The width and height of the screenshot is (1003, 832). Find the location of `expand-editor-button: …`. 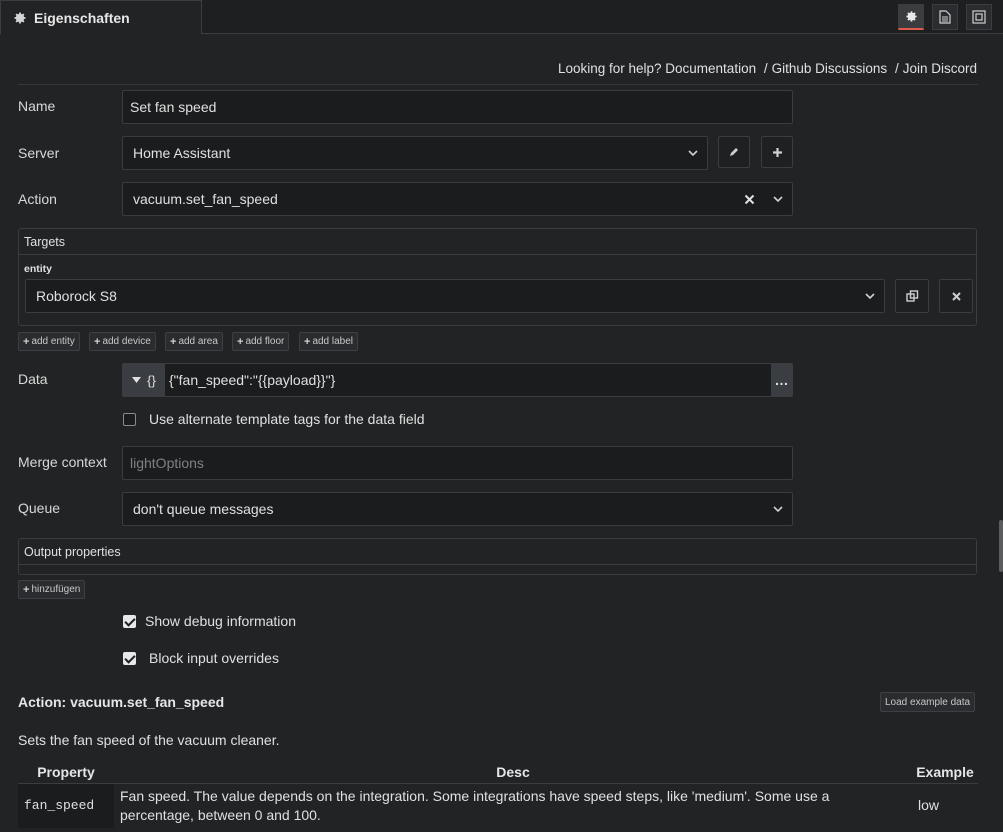

expand-editor-button: … is located at coordinates (781, 380).